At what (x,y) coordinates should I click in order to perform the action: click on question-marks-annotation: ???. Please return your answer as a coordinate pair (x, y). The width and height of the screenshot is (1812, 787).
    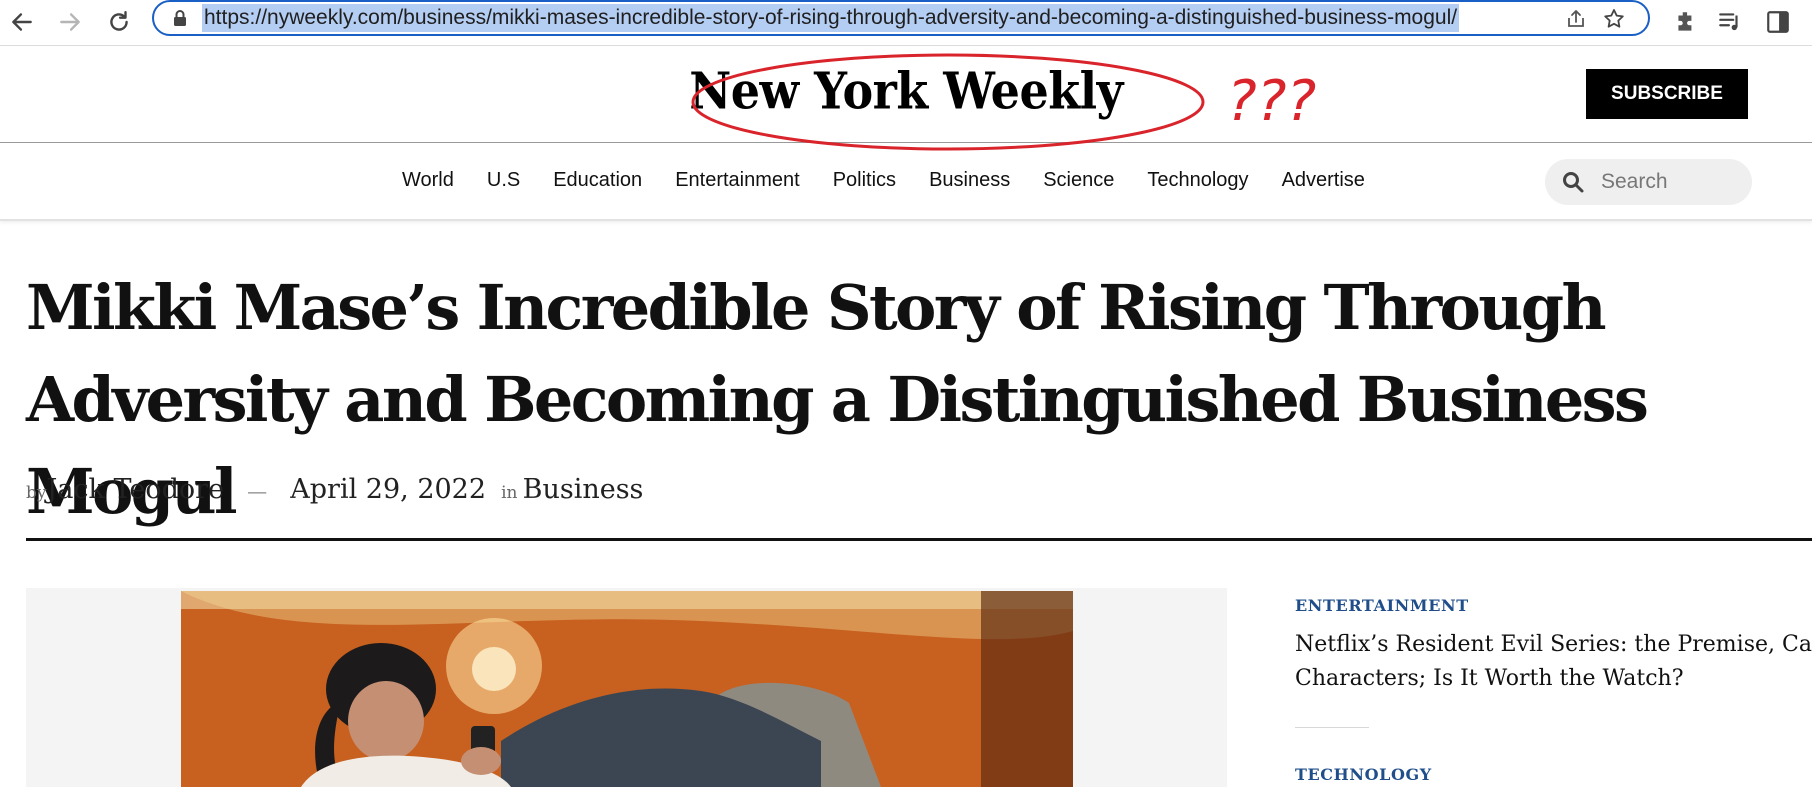
    Looking at the image, I should click on (1271, 101).